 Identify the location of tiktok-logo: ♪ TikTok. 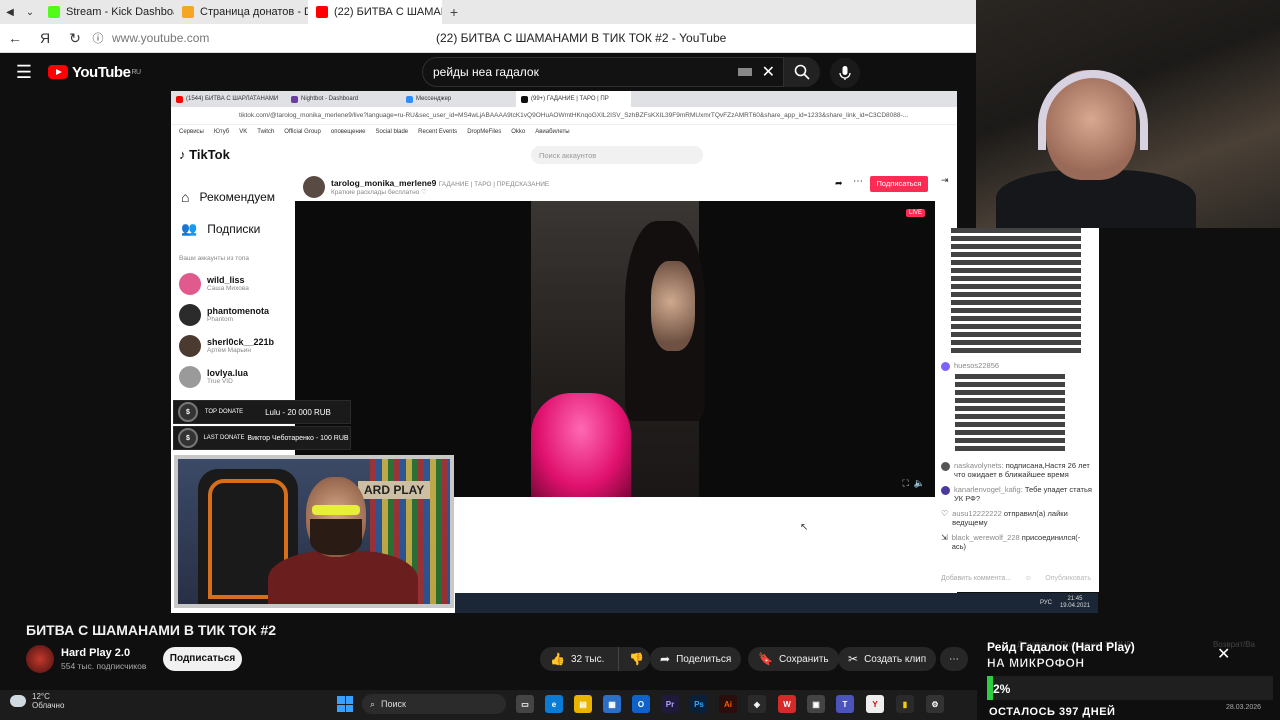
(204, 154).